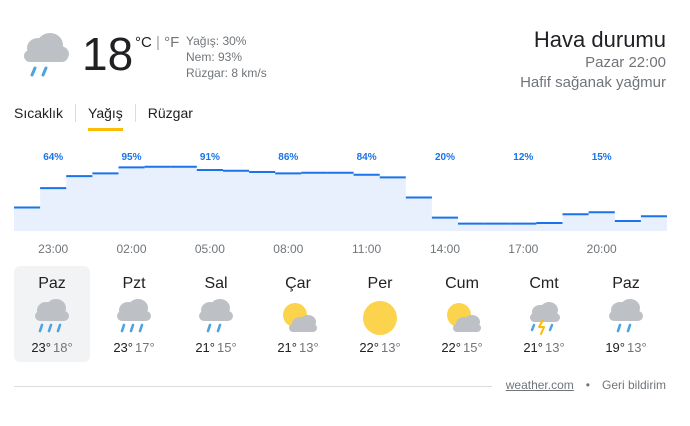  I want to click on day-name: Cmt, so click(544, 283).